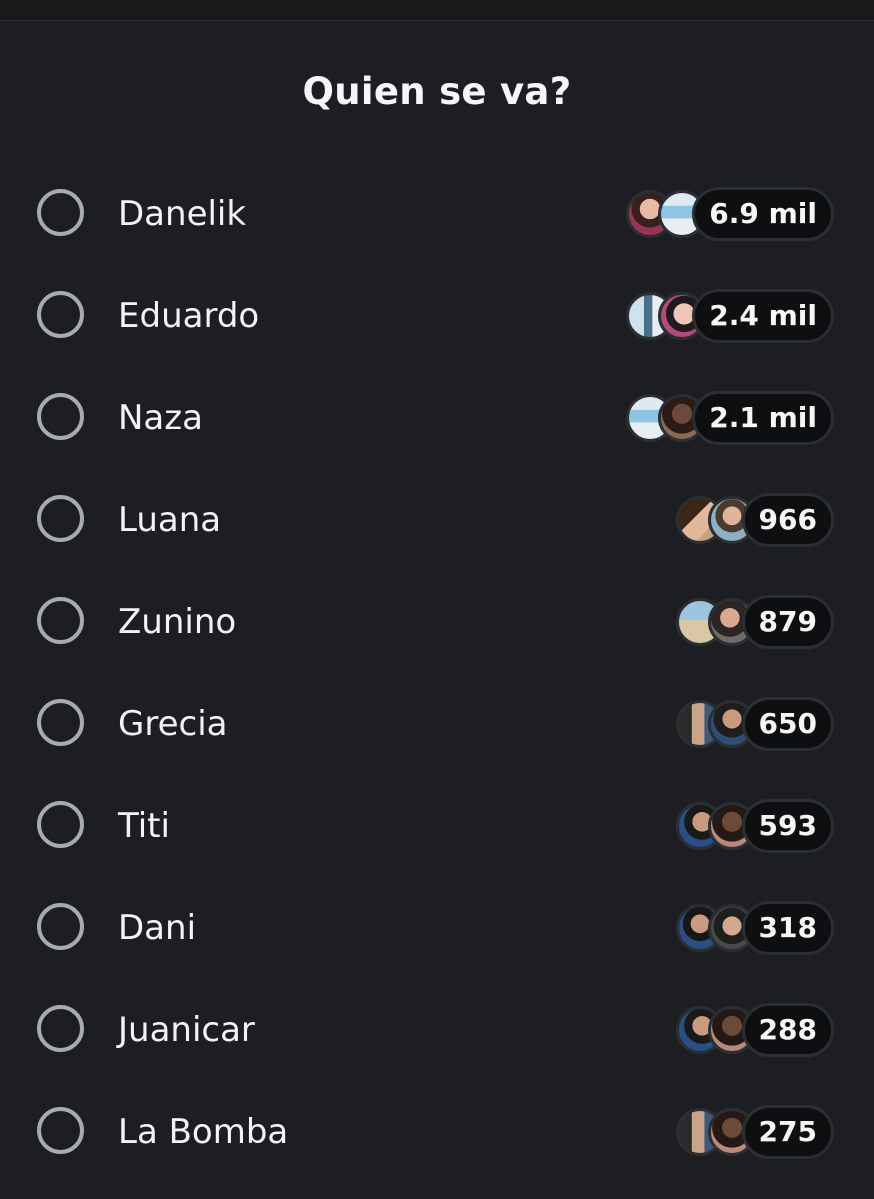  I want to click on vote-count: 6.9 mil, so click(763, 214).